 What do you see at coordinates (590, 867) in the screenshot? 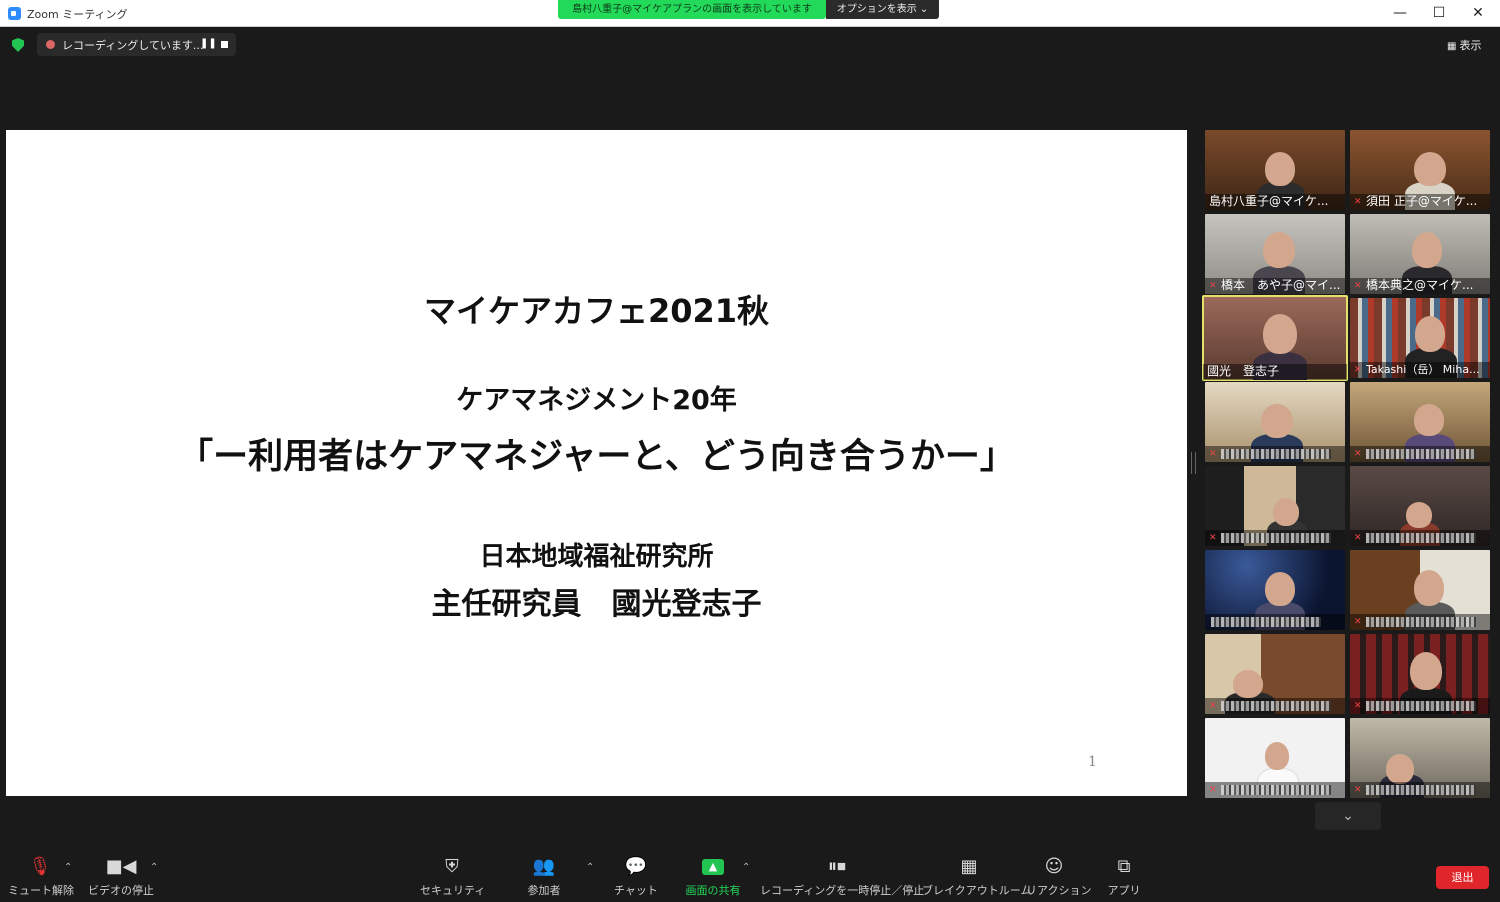
I see `participants-options-chevron-icon: ⌃` at bounding box center [590, 867].